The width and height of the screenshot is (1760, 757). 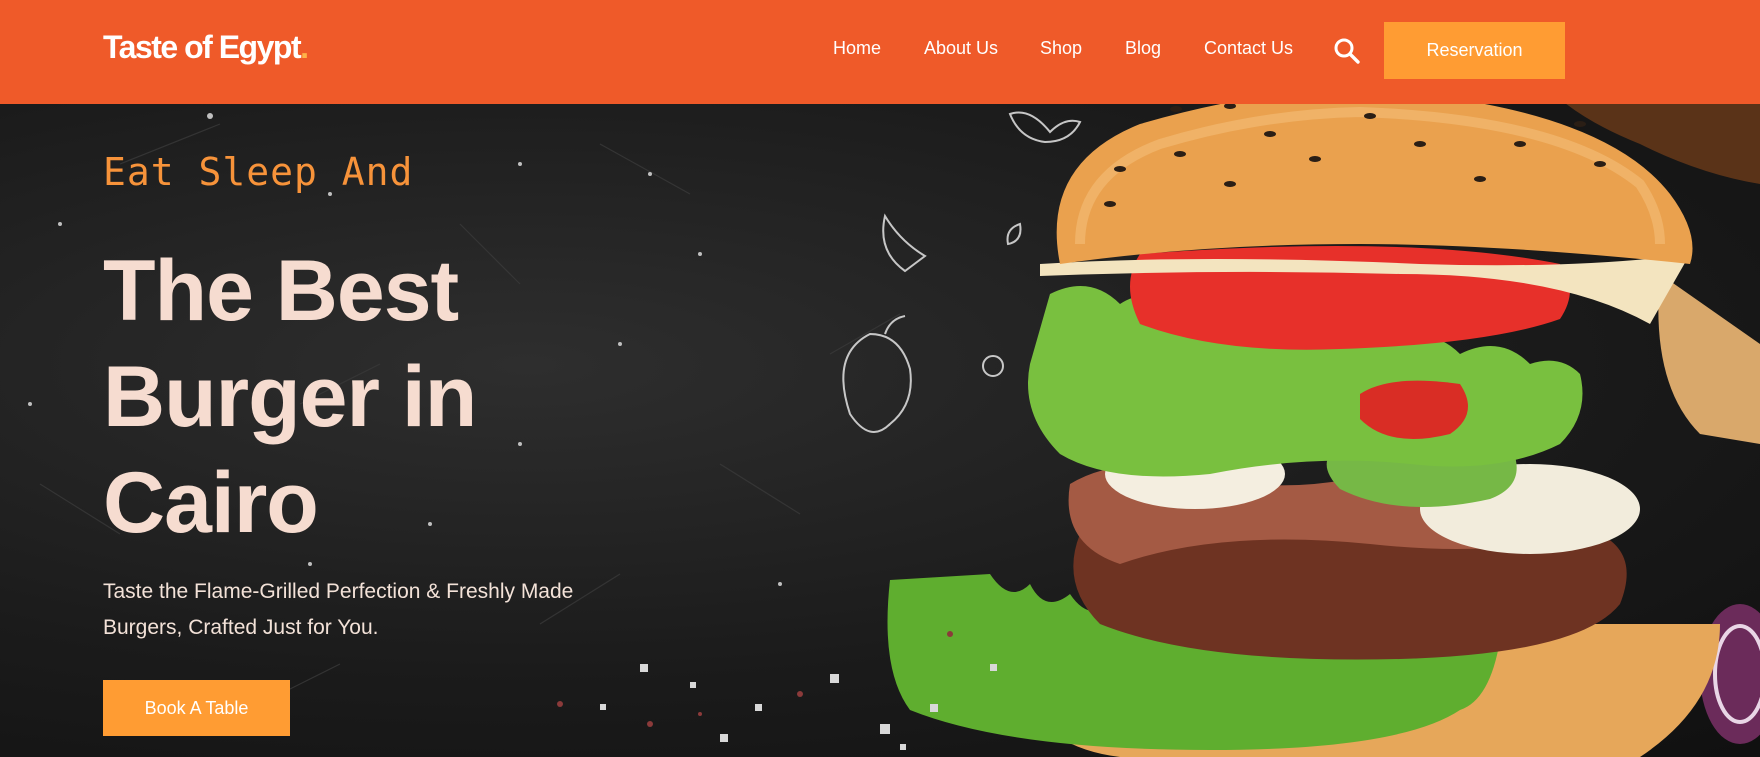 What do you see at coordinates (857, 48) in the screenshot?
I see `nav-home: Home` at bounding box center [857, 48].